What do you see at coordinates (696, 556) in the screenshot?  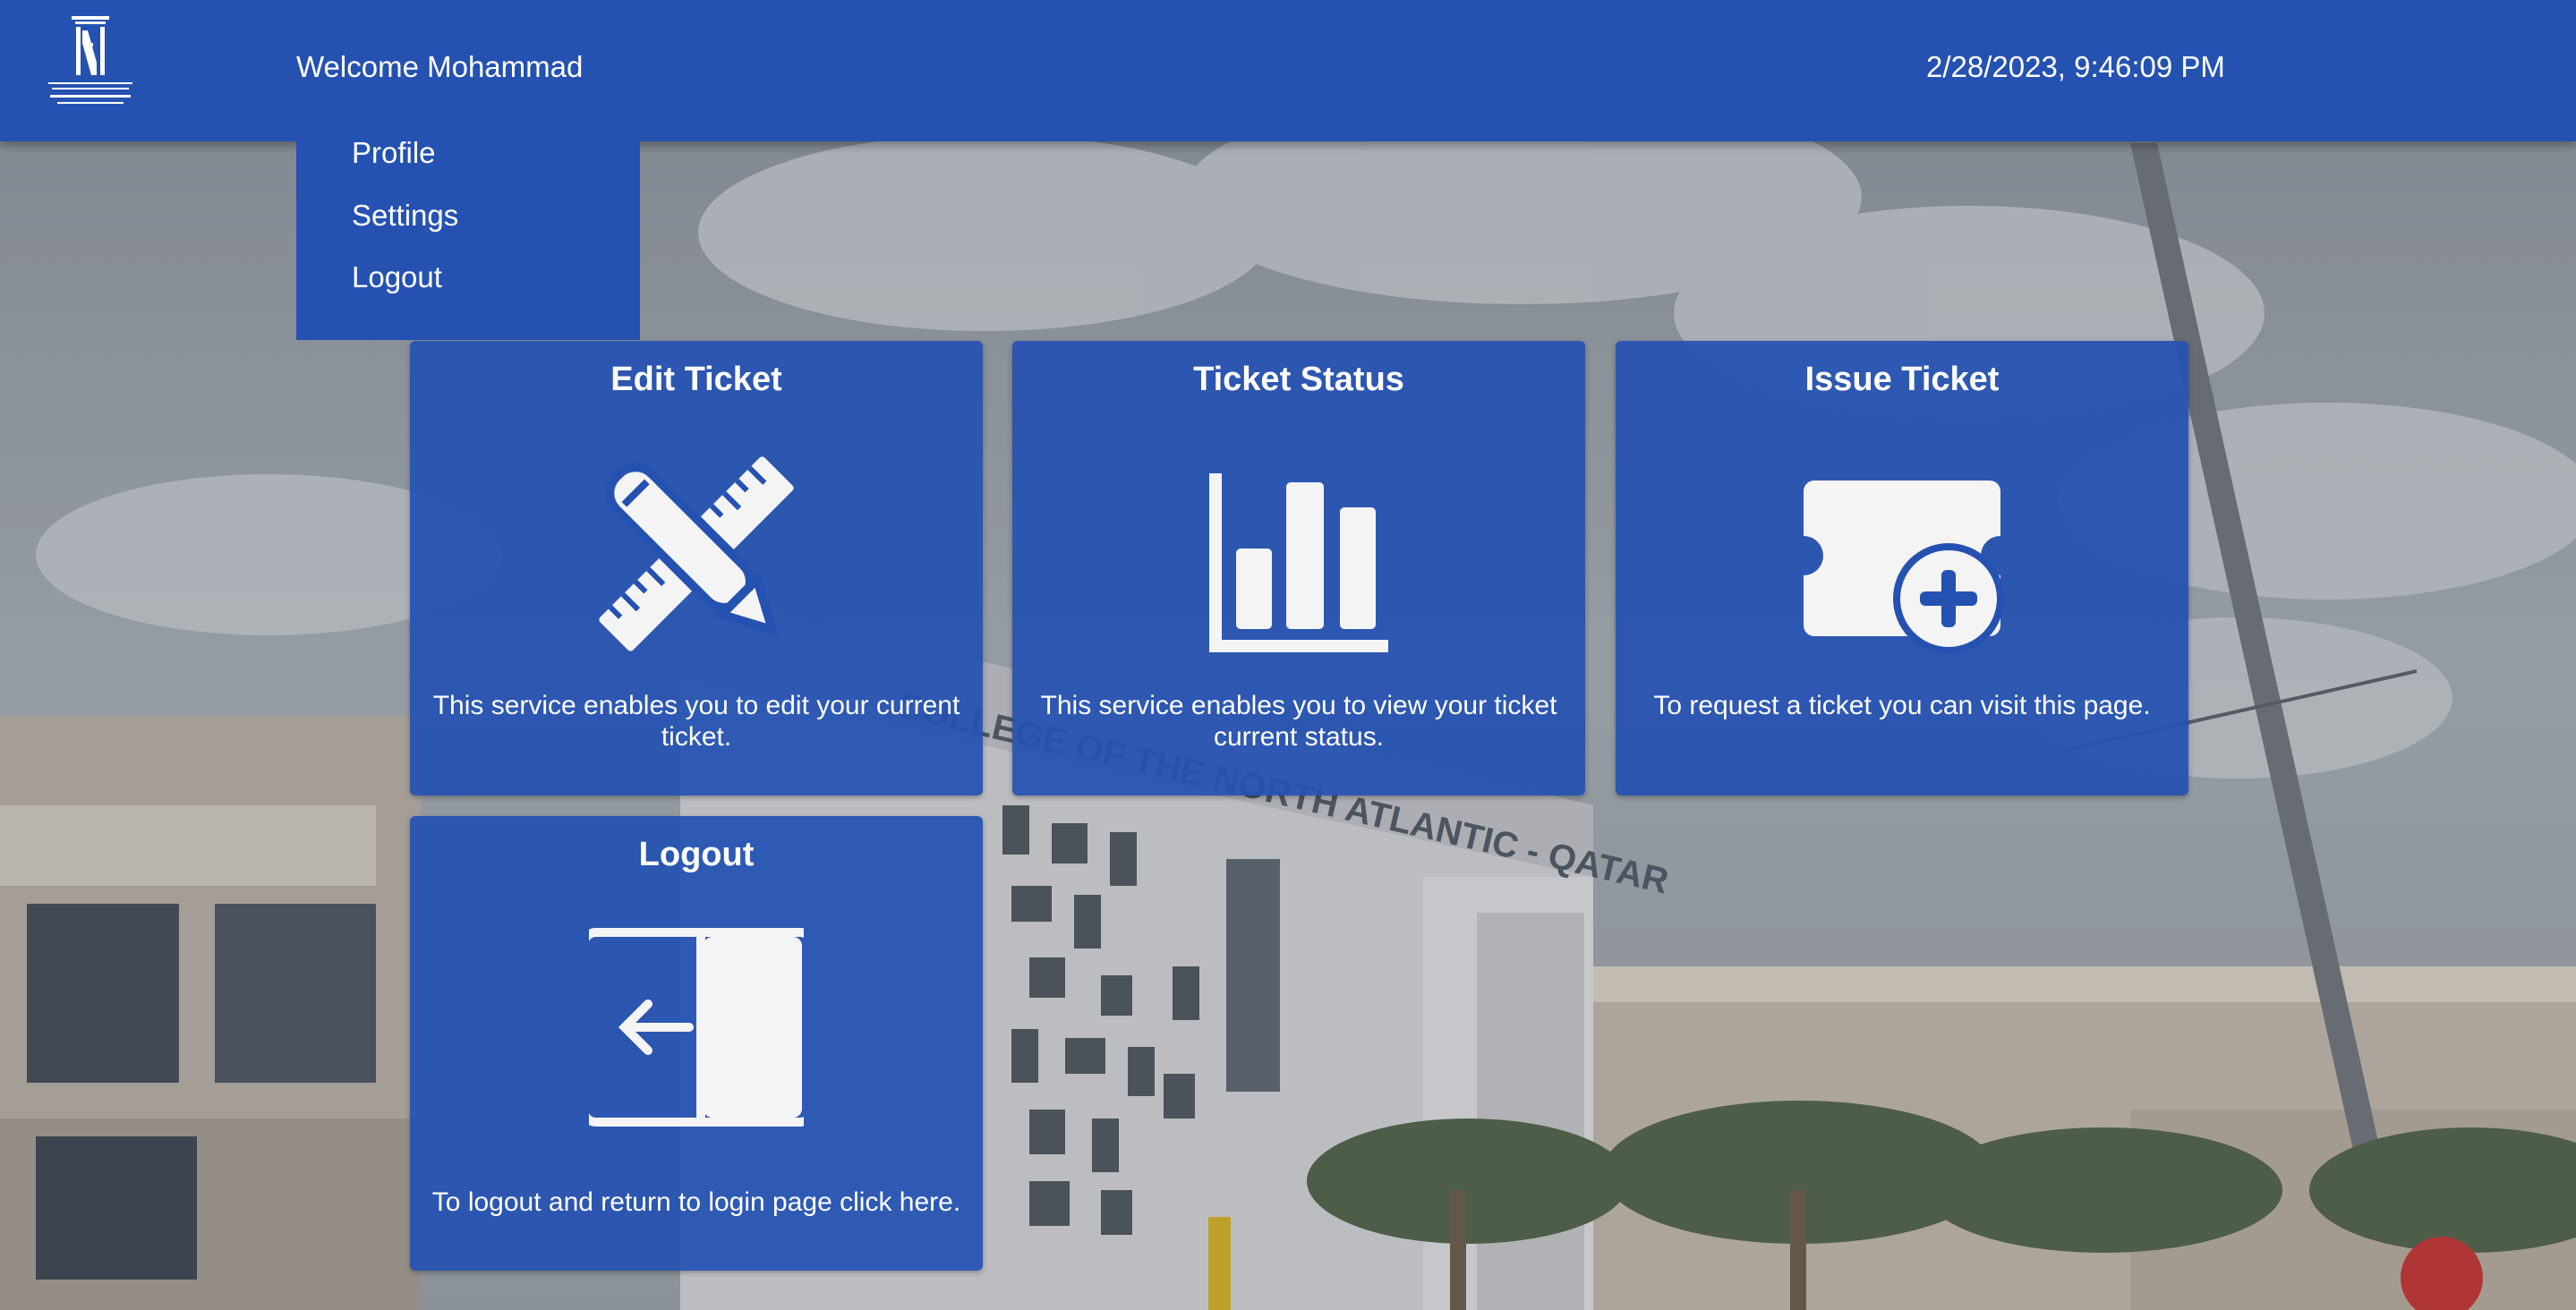 I see `ruler-pencil-icon` at bounding box center [696, 556].